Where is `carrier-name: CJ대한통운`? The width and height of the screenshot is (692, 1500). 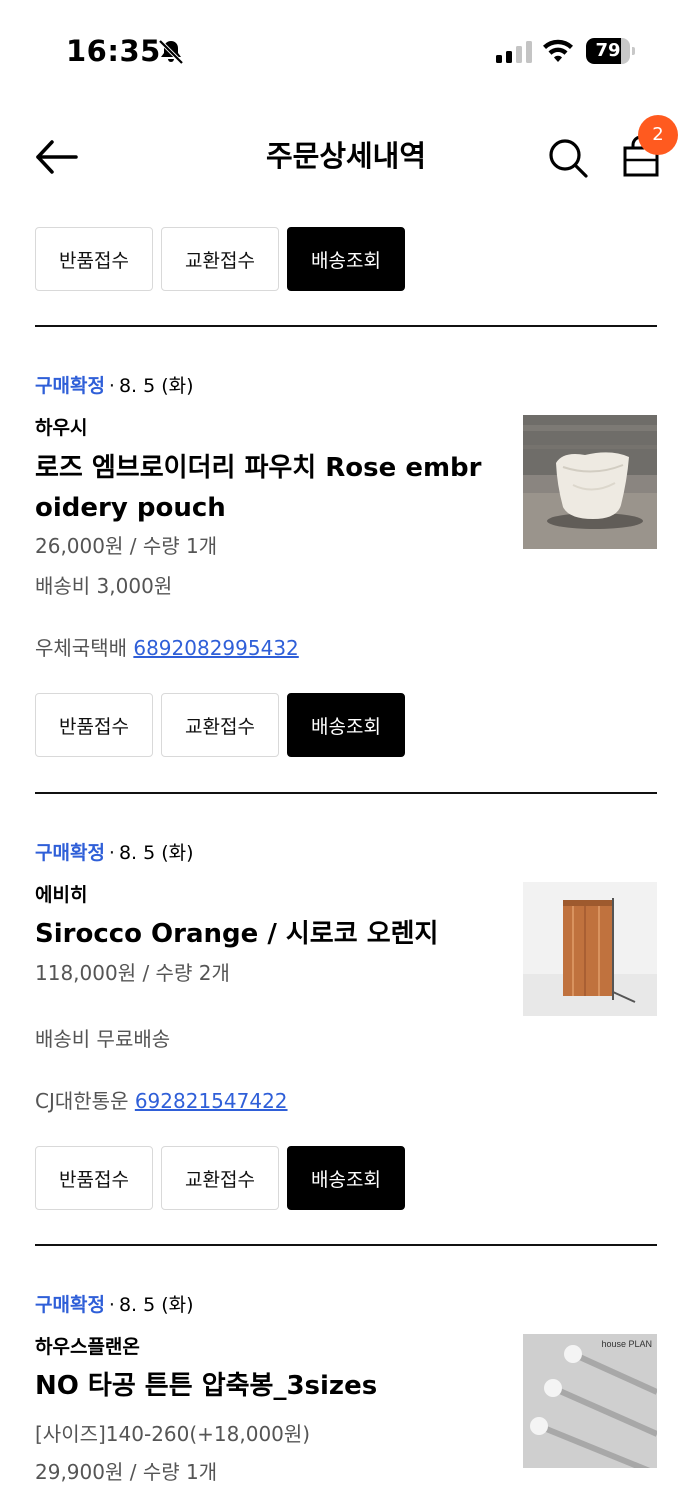
carrier-name: CJ대한통운 is located at coordinates (82, 1101).